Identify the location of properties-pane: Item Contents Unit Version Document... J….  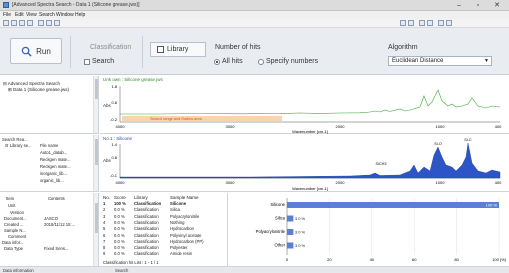
(49, 229).